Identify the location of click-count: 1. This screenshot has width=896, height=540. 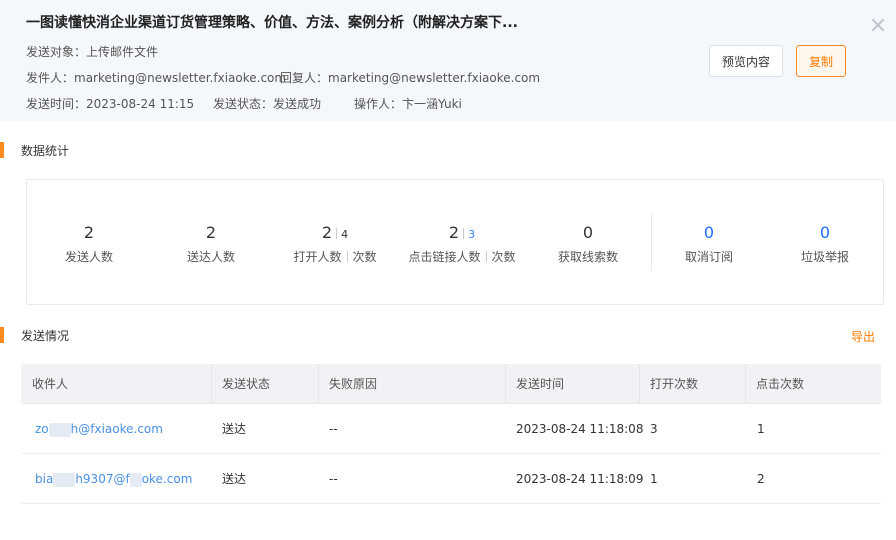
(761, 429).